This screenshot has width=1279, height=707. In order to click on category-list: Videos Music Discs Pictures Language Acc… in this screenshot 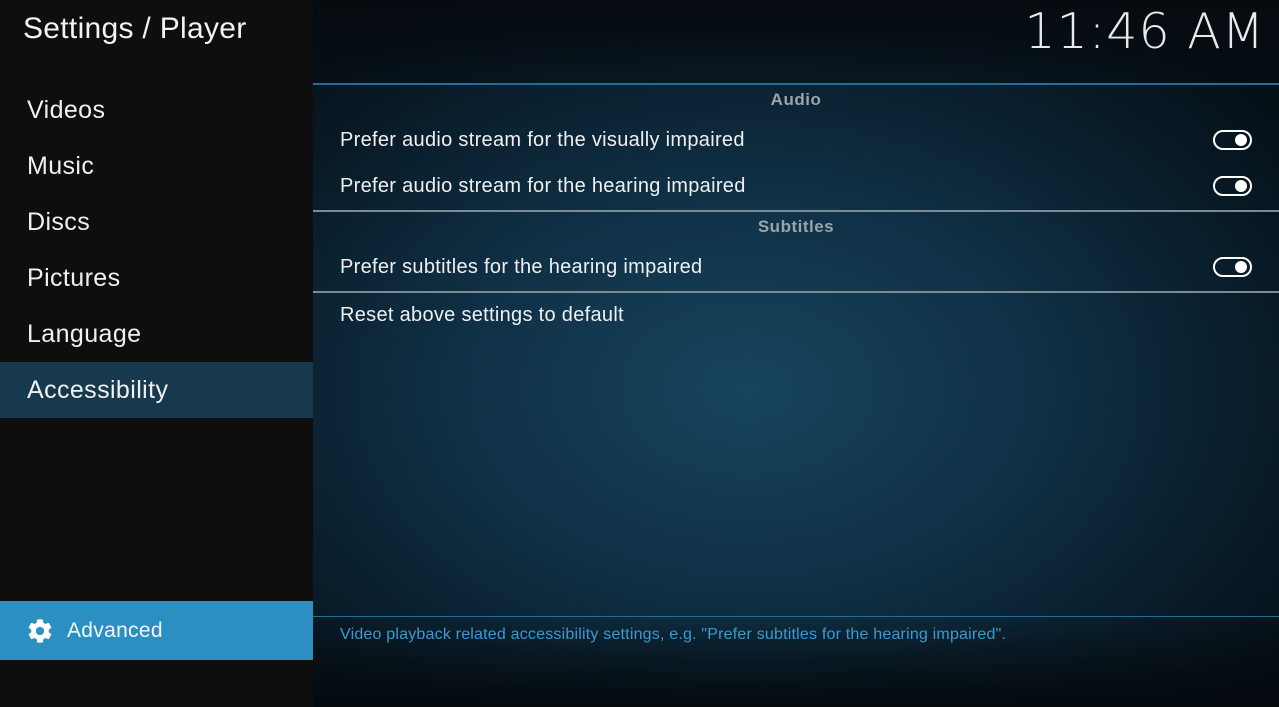, I will do `click(156, 250)`.